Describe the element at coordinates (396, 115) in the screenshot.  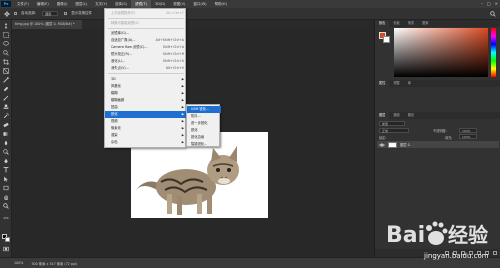
I see `tab-channels: 通道` at that location.